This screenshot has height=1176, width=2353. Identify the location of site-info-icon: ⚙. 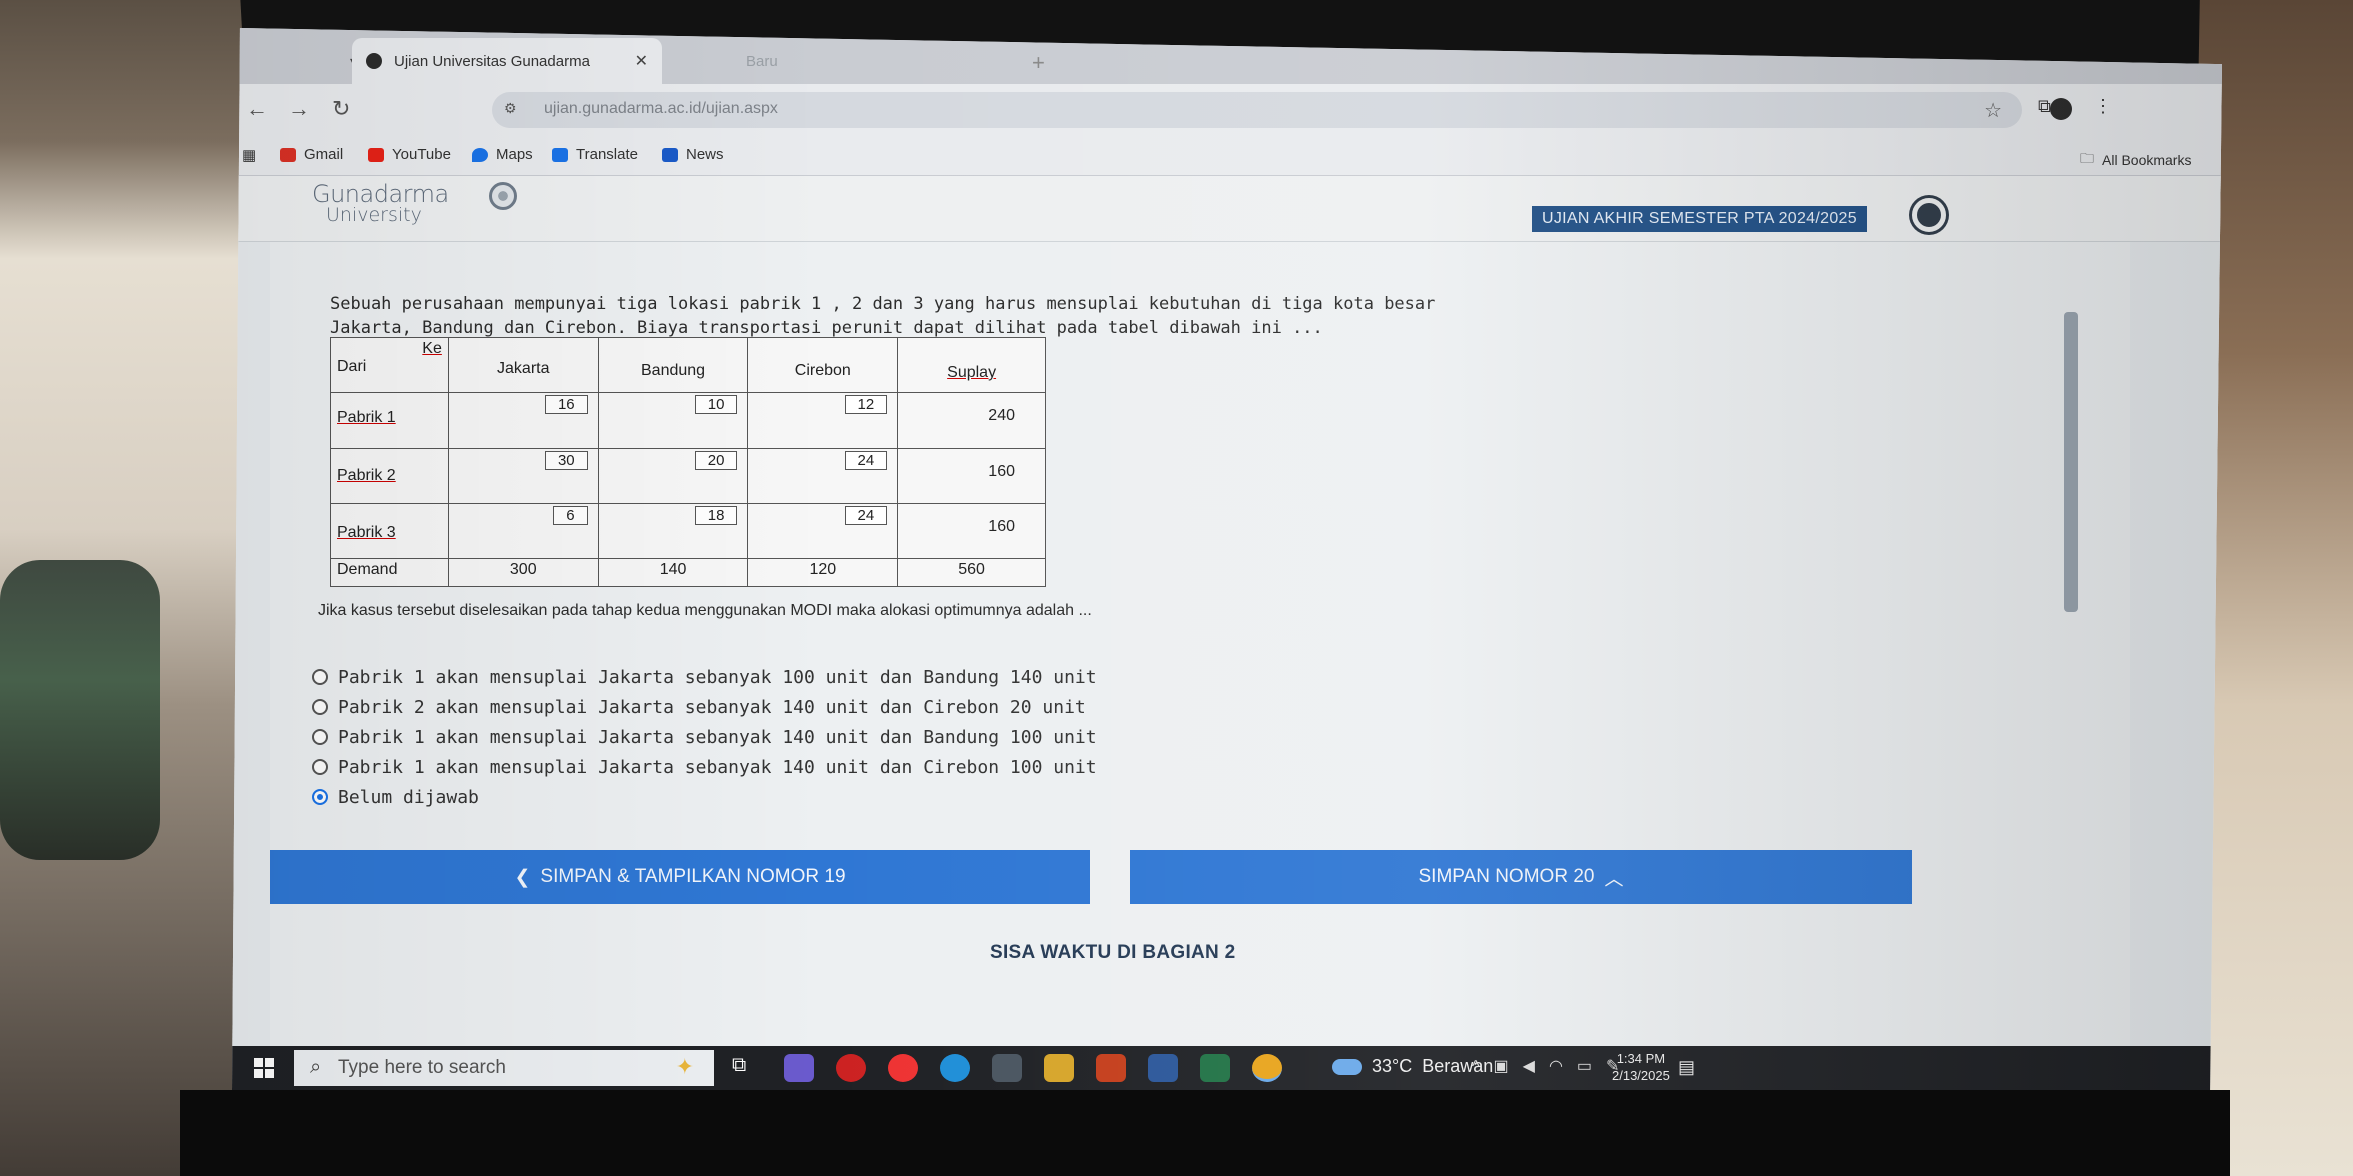
(510, 108).